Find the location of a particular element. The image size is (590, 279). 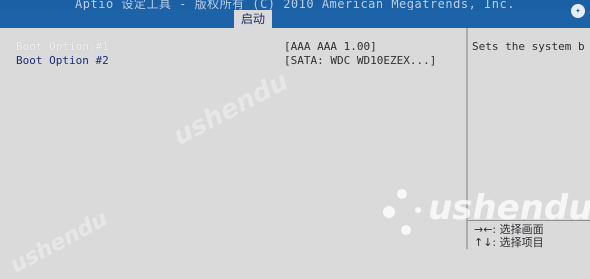

boot-option-2-value: [SATA: WDC WD10EZEX...] is located at coordinates (360, 60).